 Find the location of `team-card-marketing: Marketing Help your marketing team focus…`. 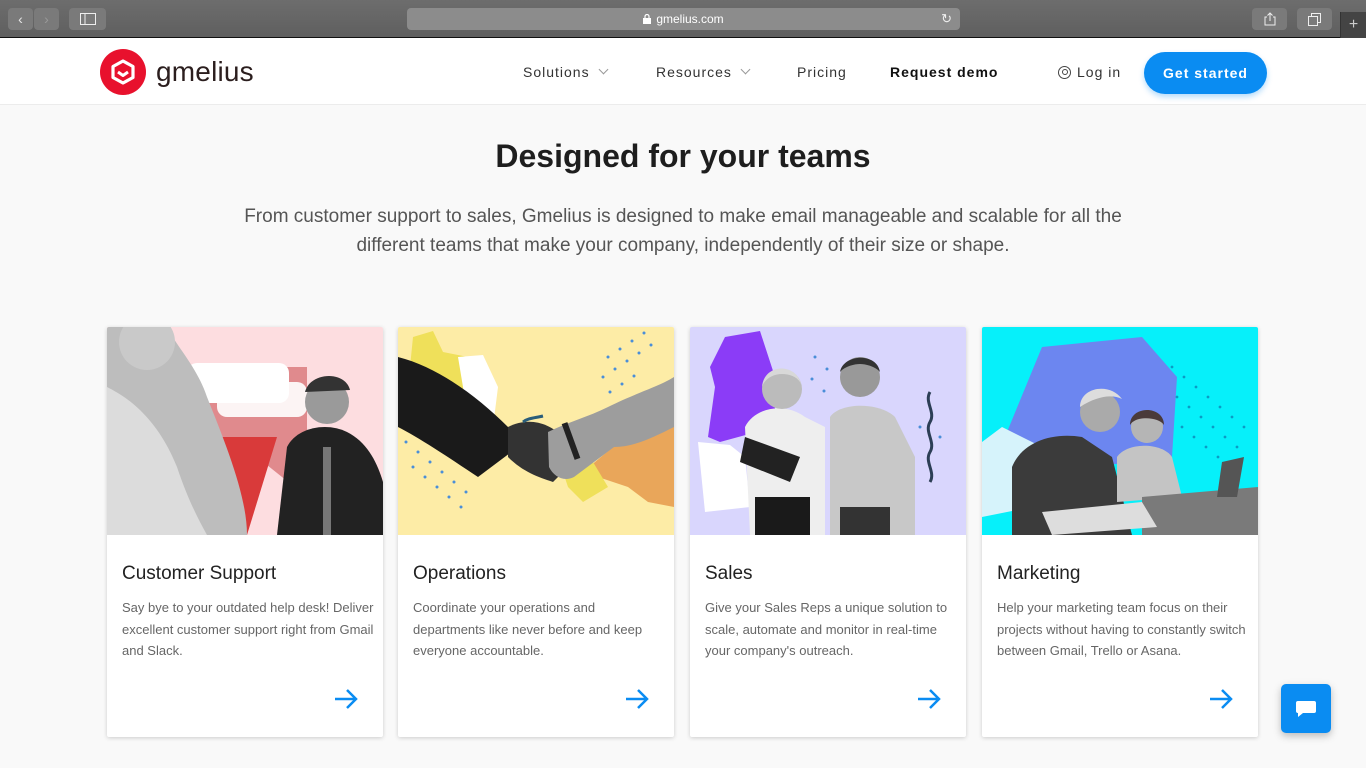

team-card-marketing: Marketing Help your marketing team focus… is located at coordinates (1120, 532).